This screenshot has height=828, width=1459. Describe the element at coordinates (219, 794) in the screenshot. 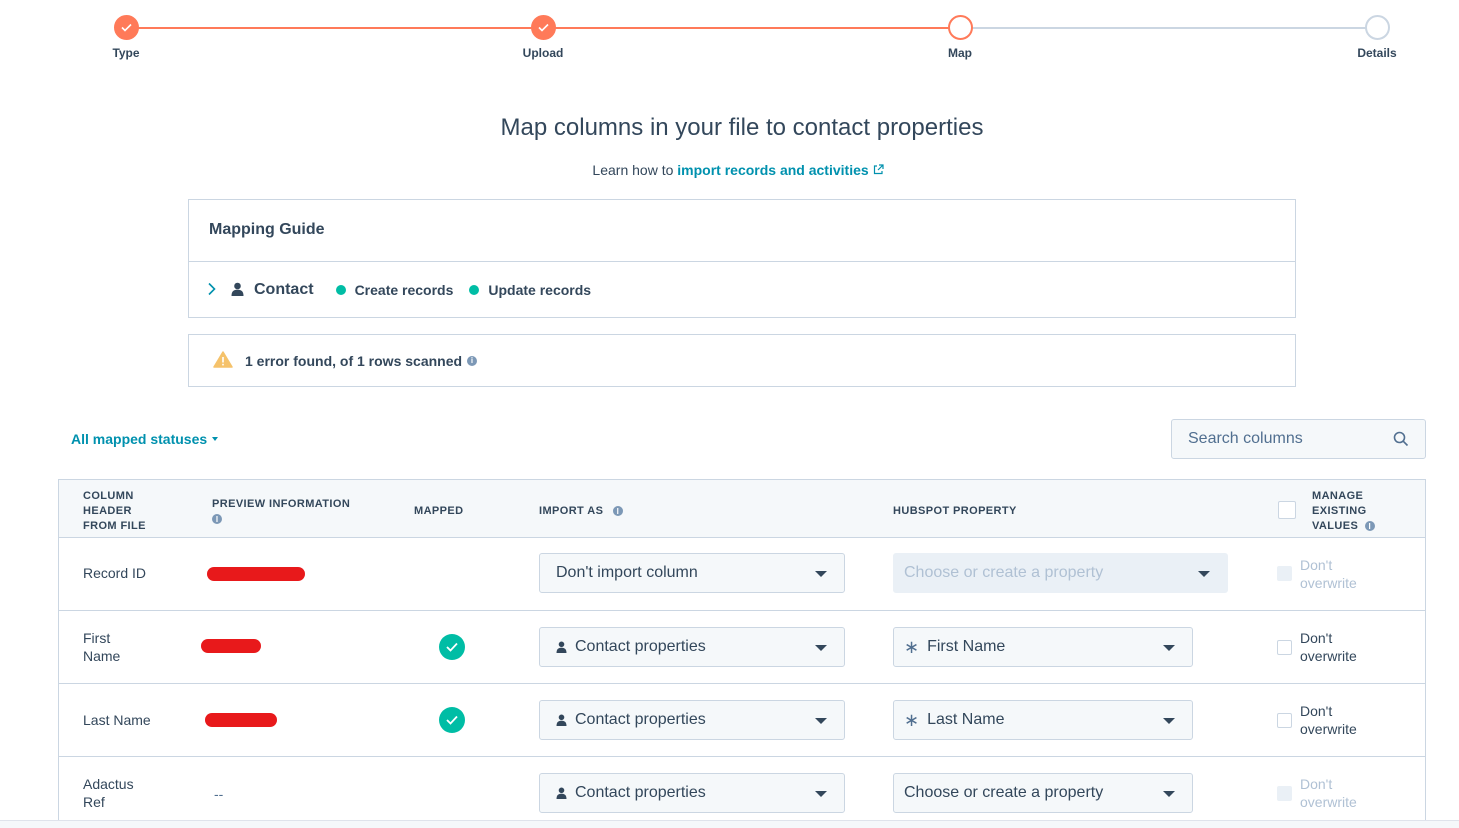

I see `preview-cell: --` at that location.